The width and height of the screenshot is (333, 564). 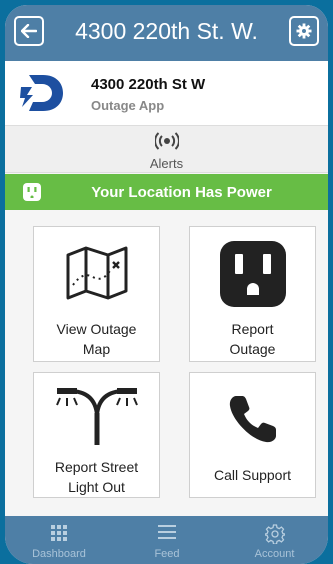 What do you see at coordinates (96, 416) in the screenshot?
I see `street-light-icon` at bounding box center [96, 416].